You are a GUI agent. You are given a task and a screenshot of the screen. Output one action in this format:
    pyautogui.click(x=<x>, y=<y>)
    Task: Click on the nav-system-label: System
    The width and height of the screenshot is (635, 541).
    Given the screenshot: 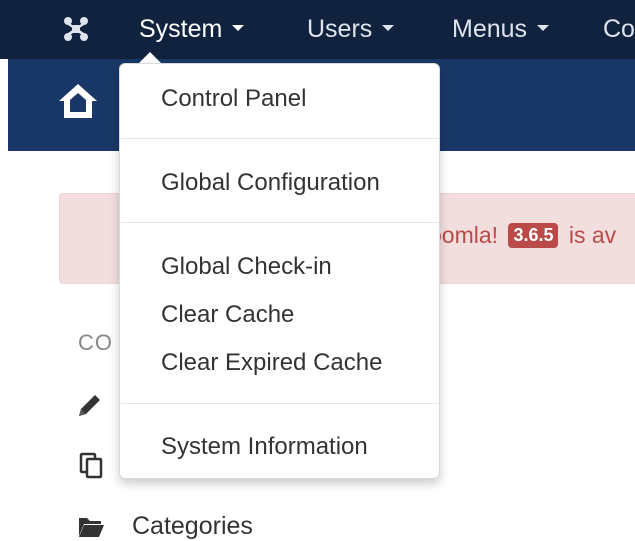 What is the action you would take?
    pyautogui.click(x=181, y=29)
    